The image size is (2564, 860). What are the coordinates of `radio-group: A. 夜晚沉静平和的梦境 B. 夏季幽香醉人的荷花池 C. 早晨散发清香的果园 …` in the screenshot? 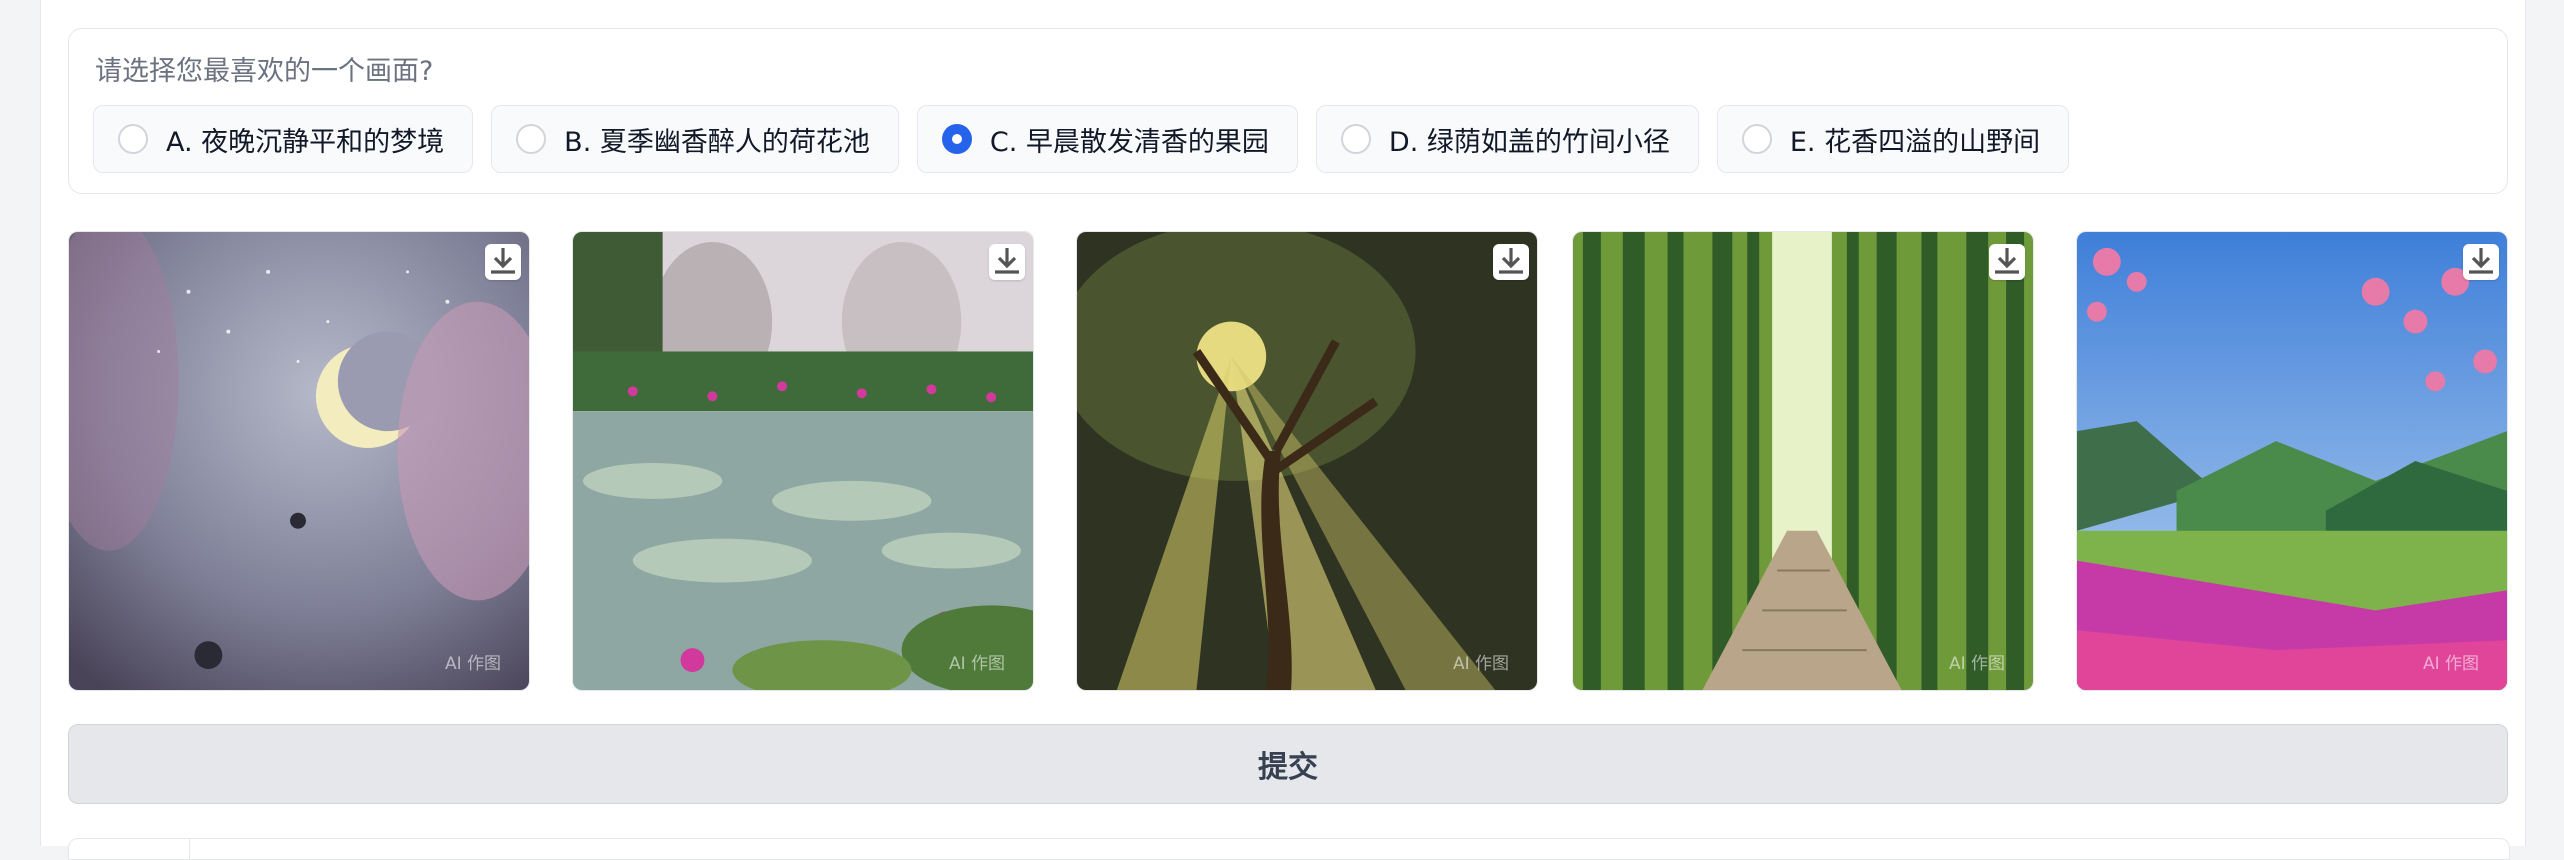 It's located at (1081, 139).